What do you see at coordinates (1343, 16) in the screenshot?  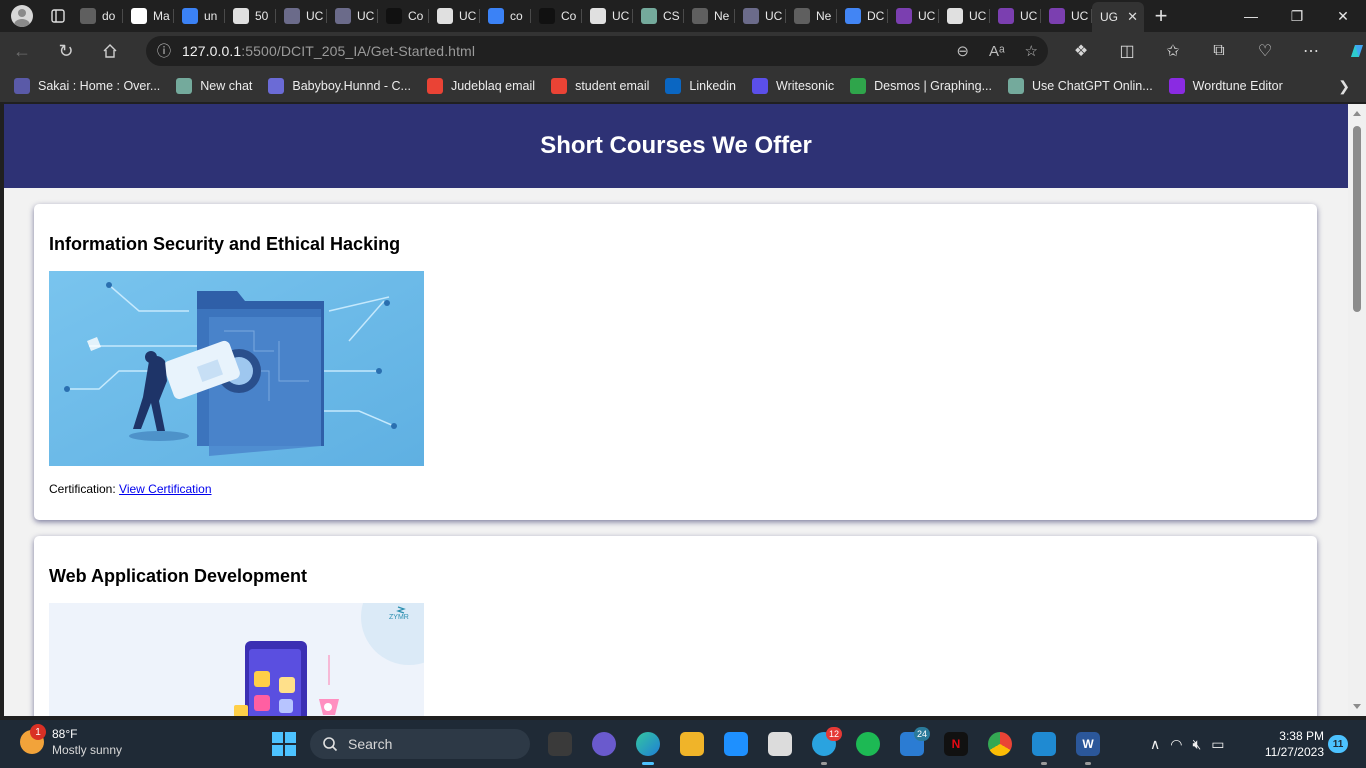 I see `close-window-button: ✕` at bounding box center [1343, 16].